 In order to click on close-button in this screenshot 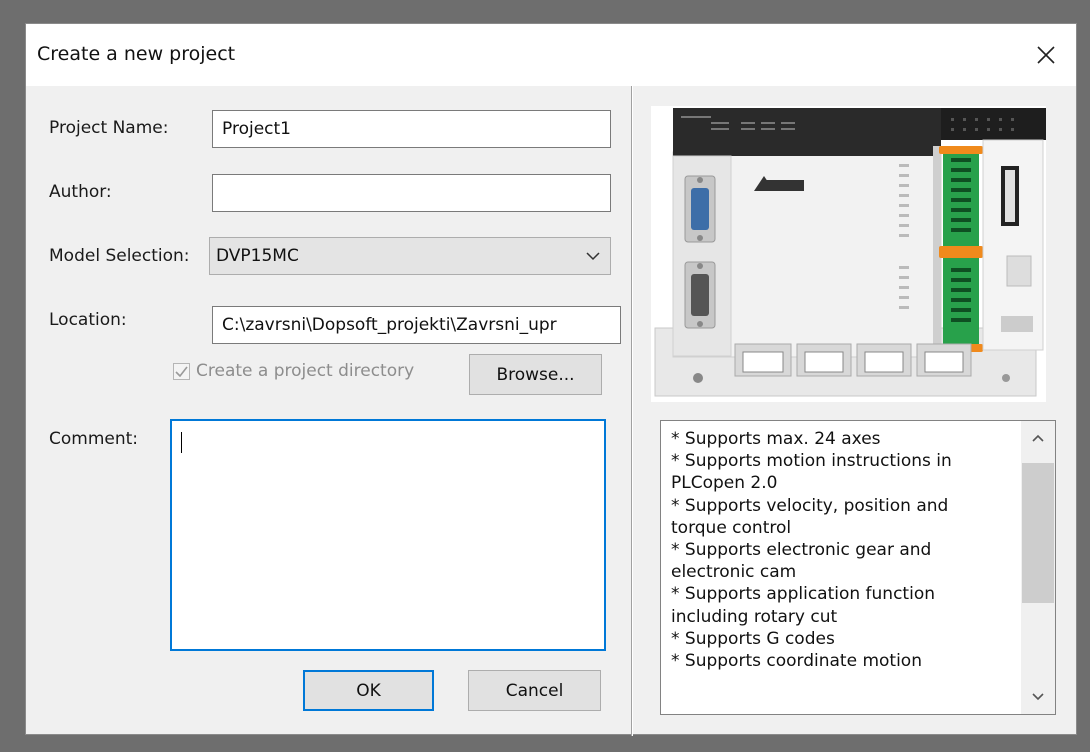, I will do `click(1046, 55)`.